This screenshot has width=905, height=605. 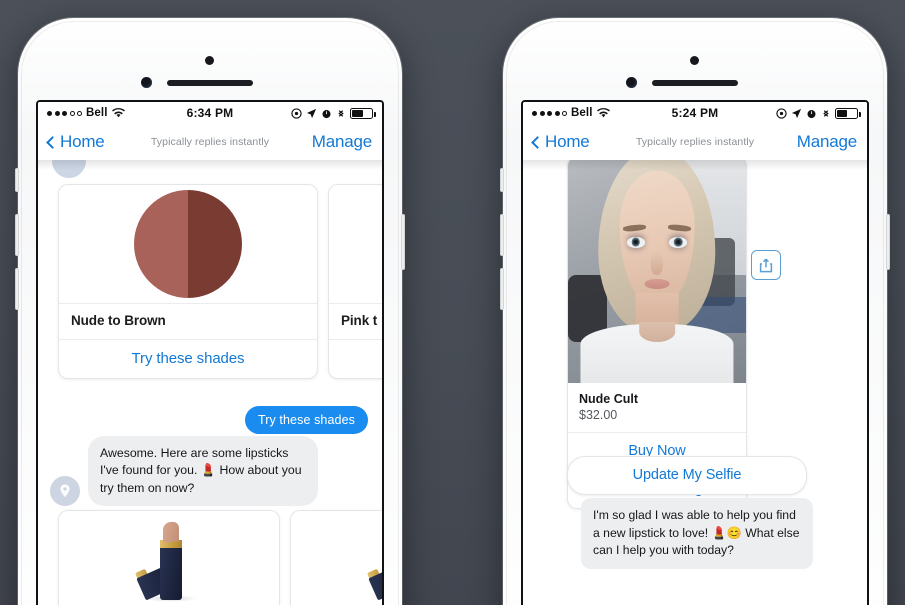 What do you see at coordinates (657, 332) in the screenshot?
I see `collar` at bounding box center [657, 332].